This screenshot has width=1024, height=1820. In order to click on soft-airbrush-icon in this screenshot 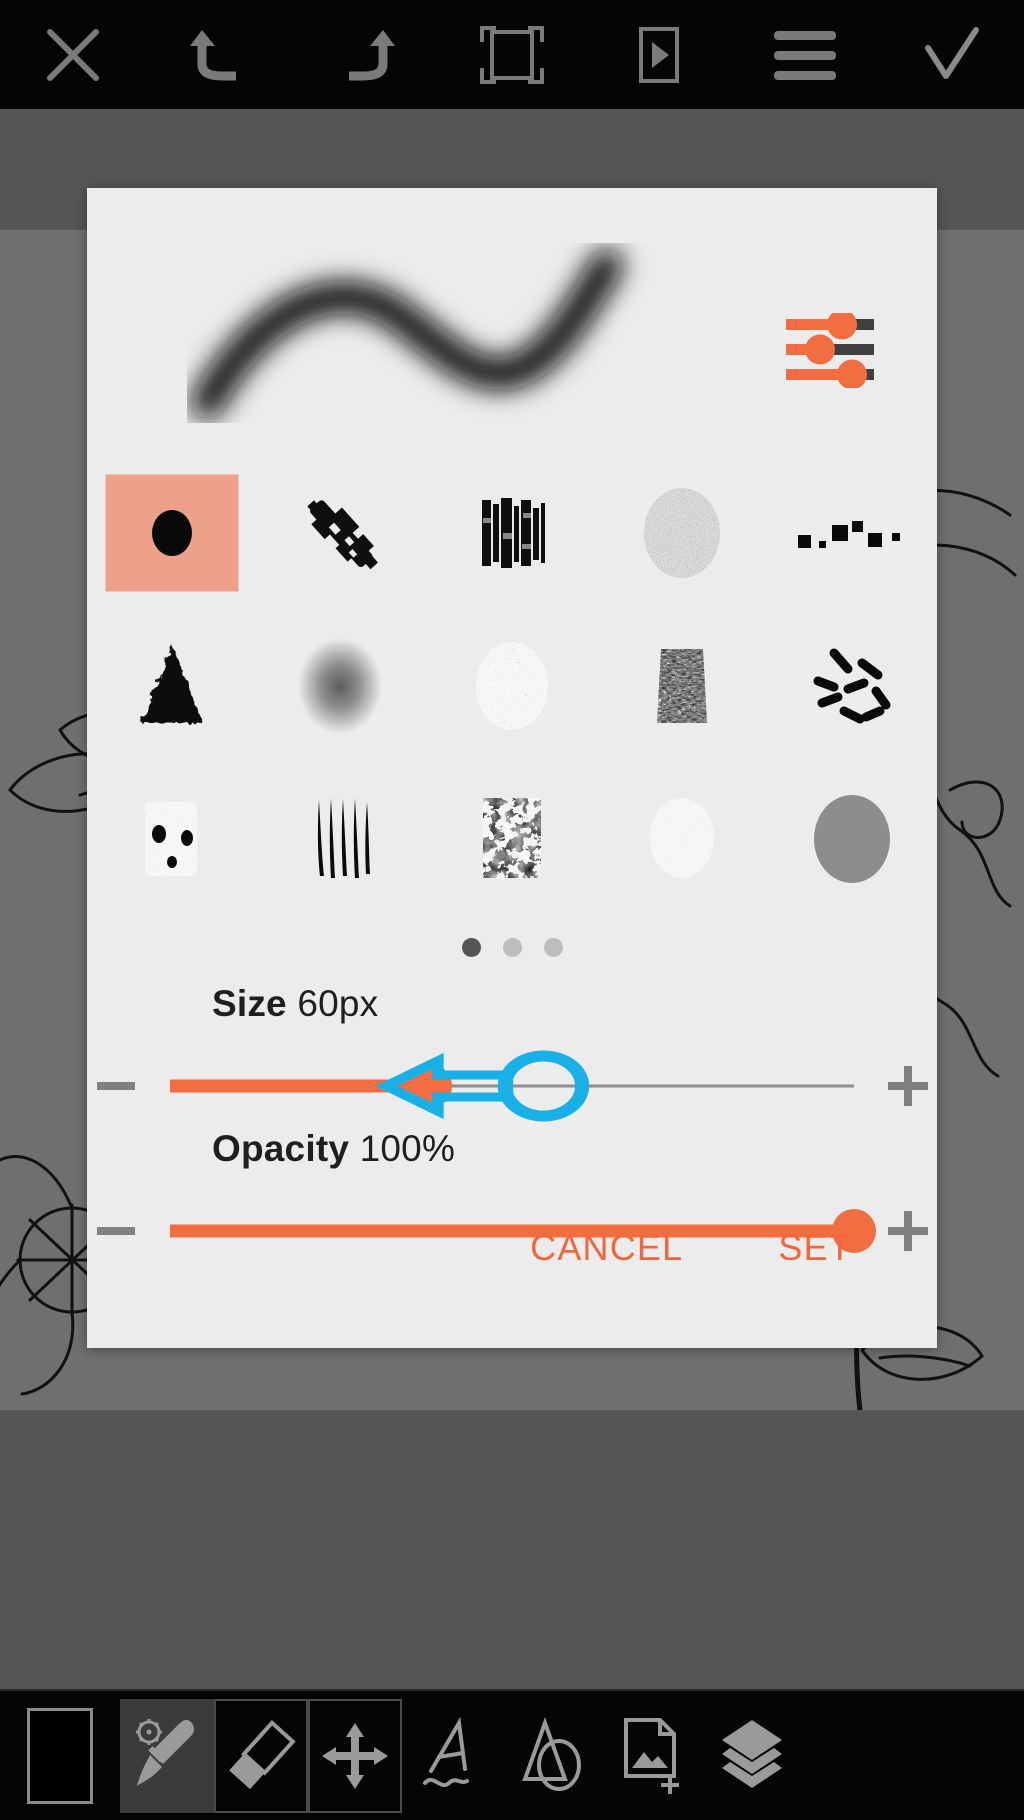, I will do `click(340, 685)`.